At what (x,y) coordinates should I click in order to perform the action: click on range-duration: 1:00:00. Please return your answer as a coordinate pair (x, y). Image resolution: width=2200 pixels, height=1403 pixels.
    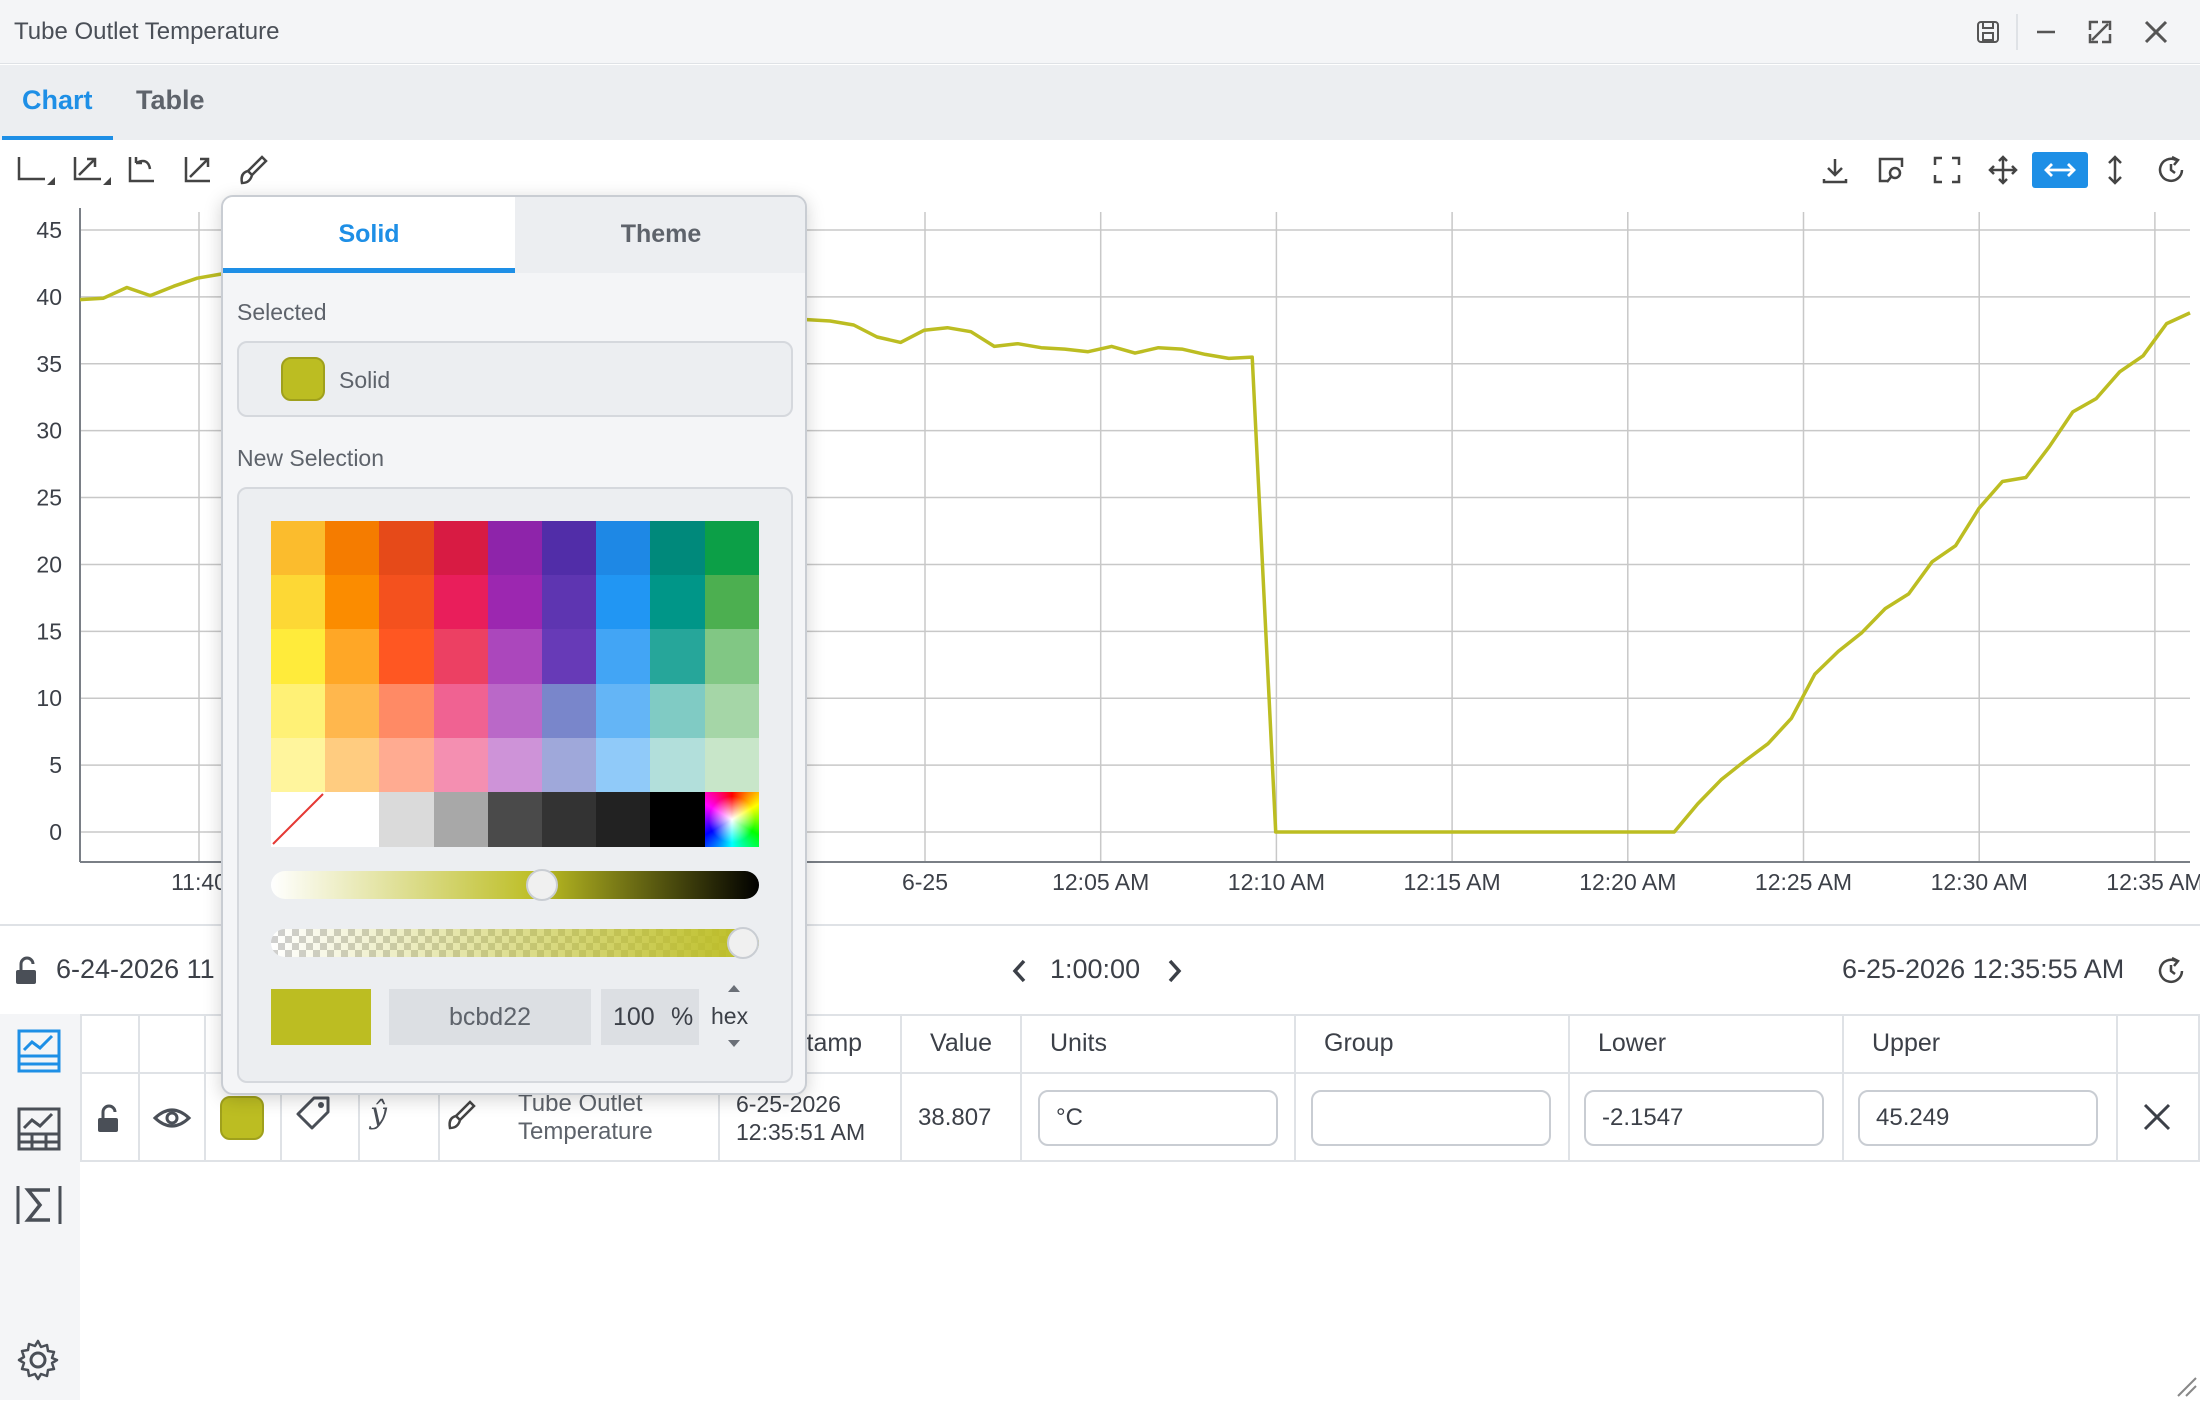
    Looking at the image, I should click on (1095, 969).